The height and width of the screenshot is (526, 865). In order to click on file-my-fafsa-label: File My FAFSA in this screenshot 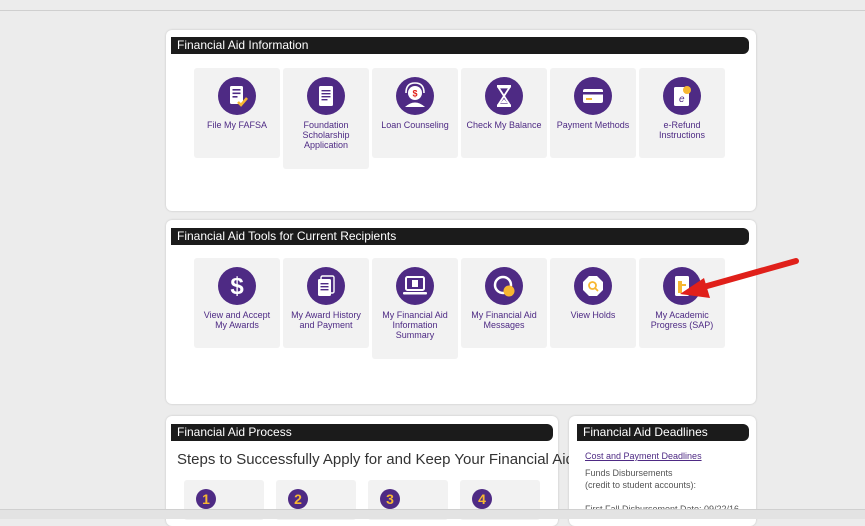, I will do `click(236, 125)`.